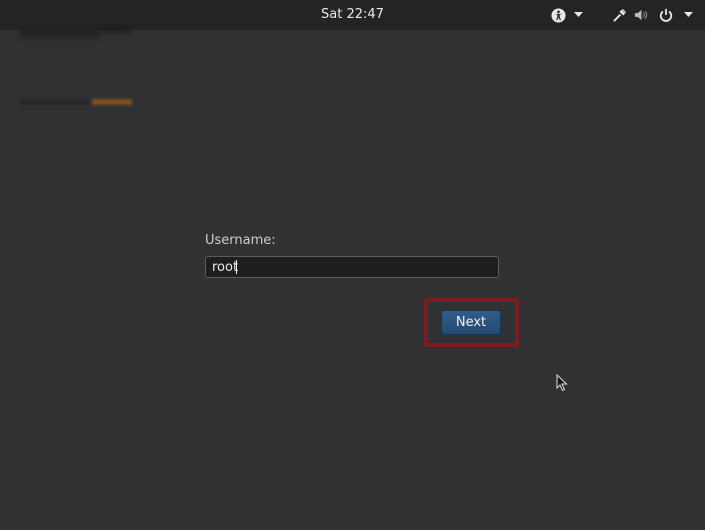 This screenshot has width=705, height=530. What do you see at coordinates (352, 14) in the screenshot?
I see `clock: Sat 22:47` at bounding box center [352, 14].